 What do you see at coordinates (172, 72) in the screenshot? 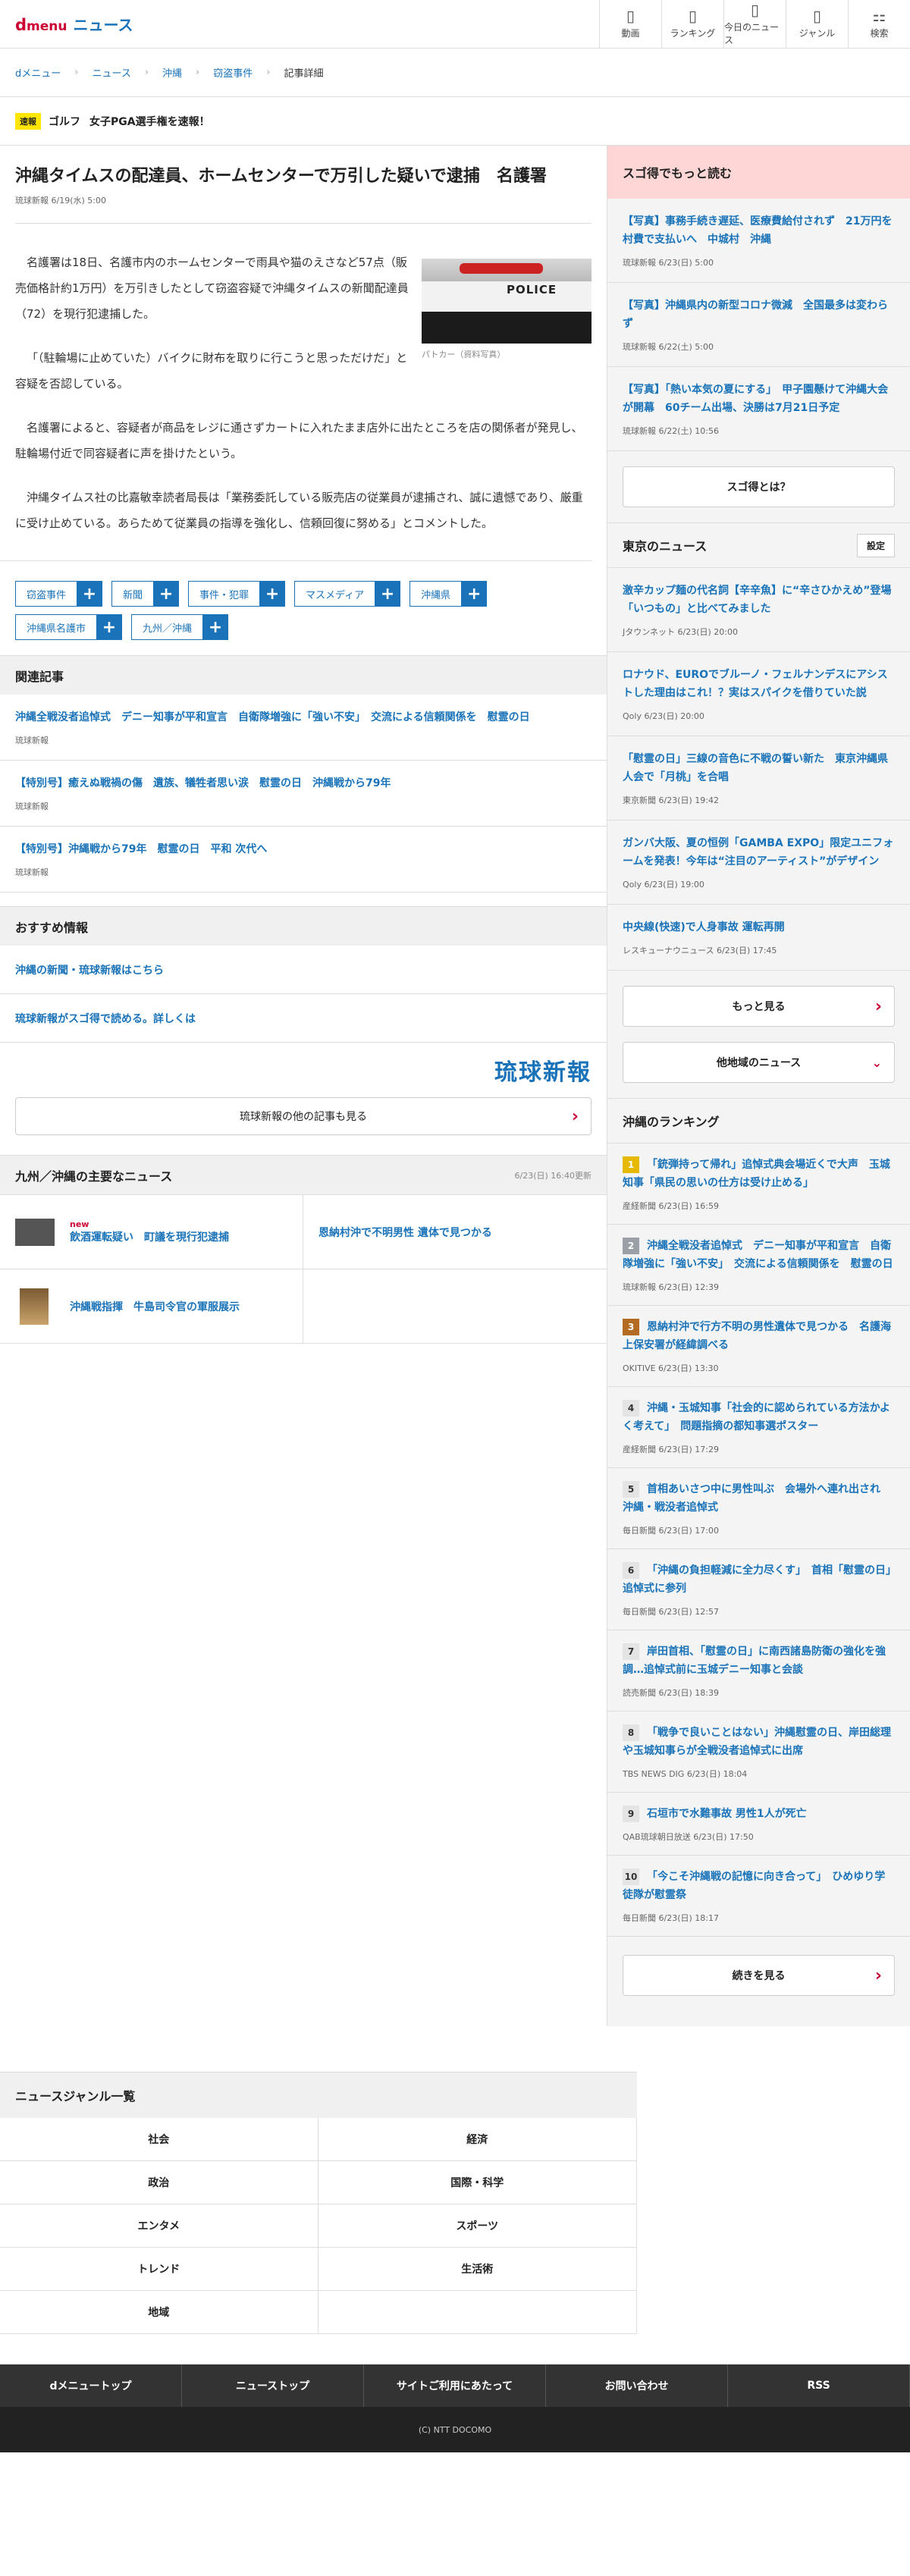
I see `breadcrumb-okinawa: 沖縄` at bounding box center [172, 72].